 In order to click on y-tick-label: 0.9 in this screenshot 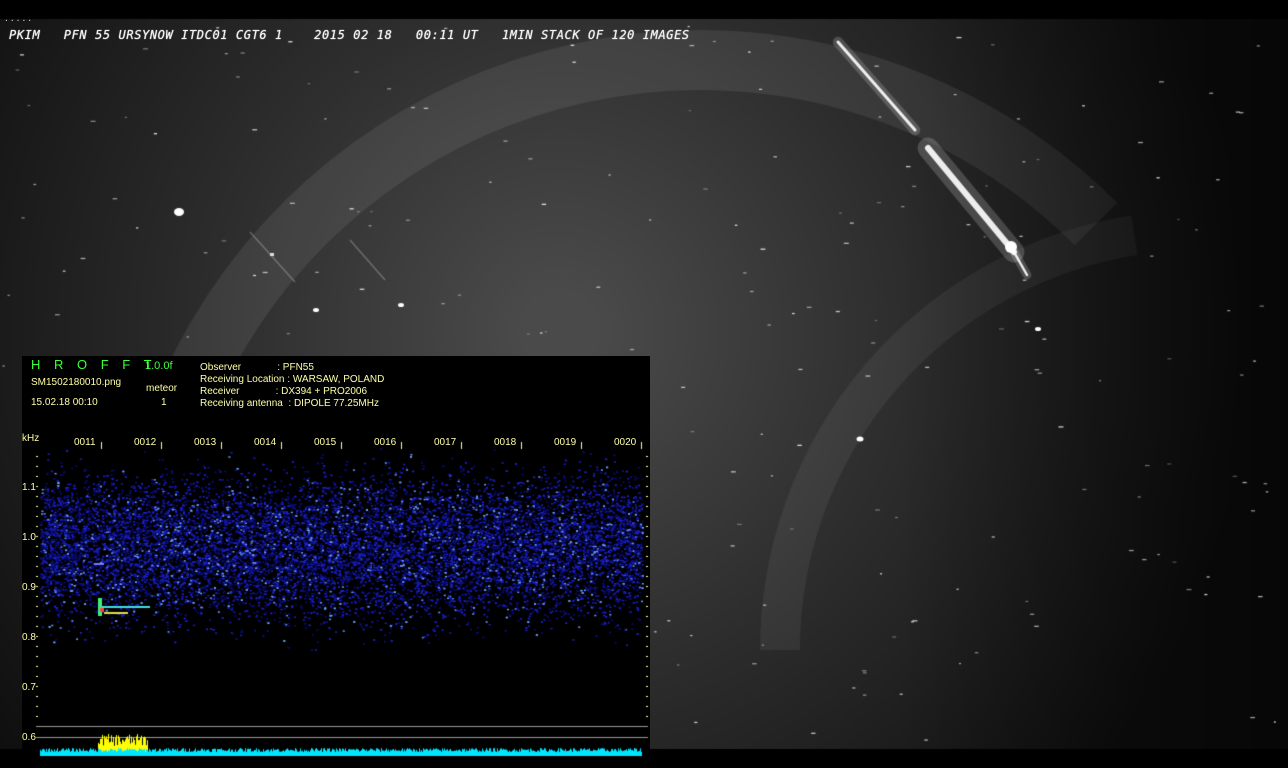, I will do `click(29, 587)`.